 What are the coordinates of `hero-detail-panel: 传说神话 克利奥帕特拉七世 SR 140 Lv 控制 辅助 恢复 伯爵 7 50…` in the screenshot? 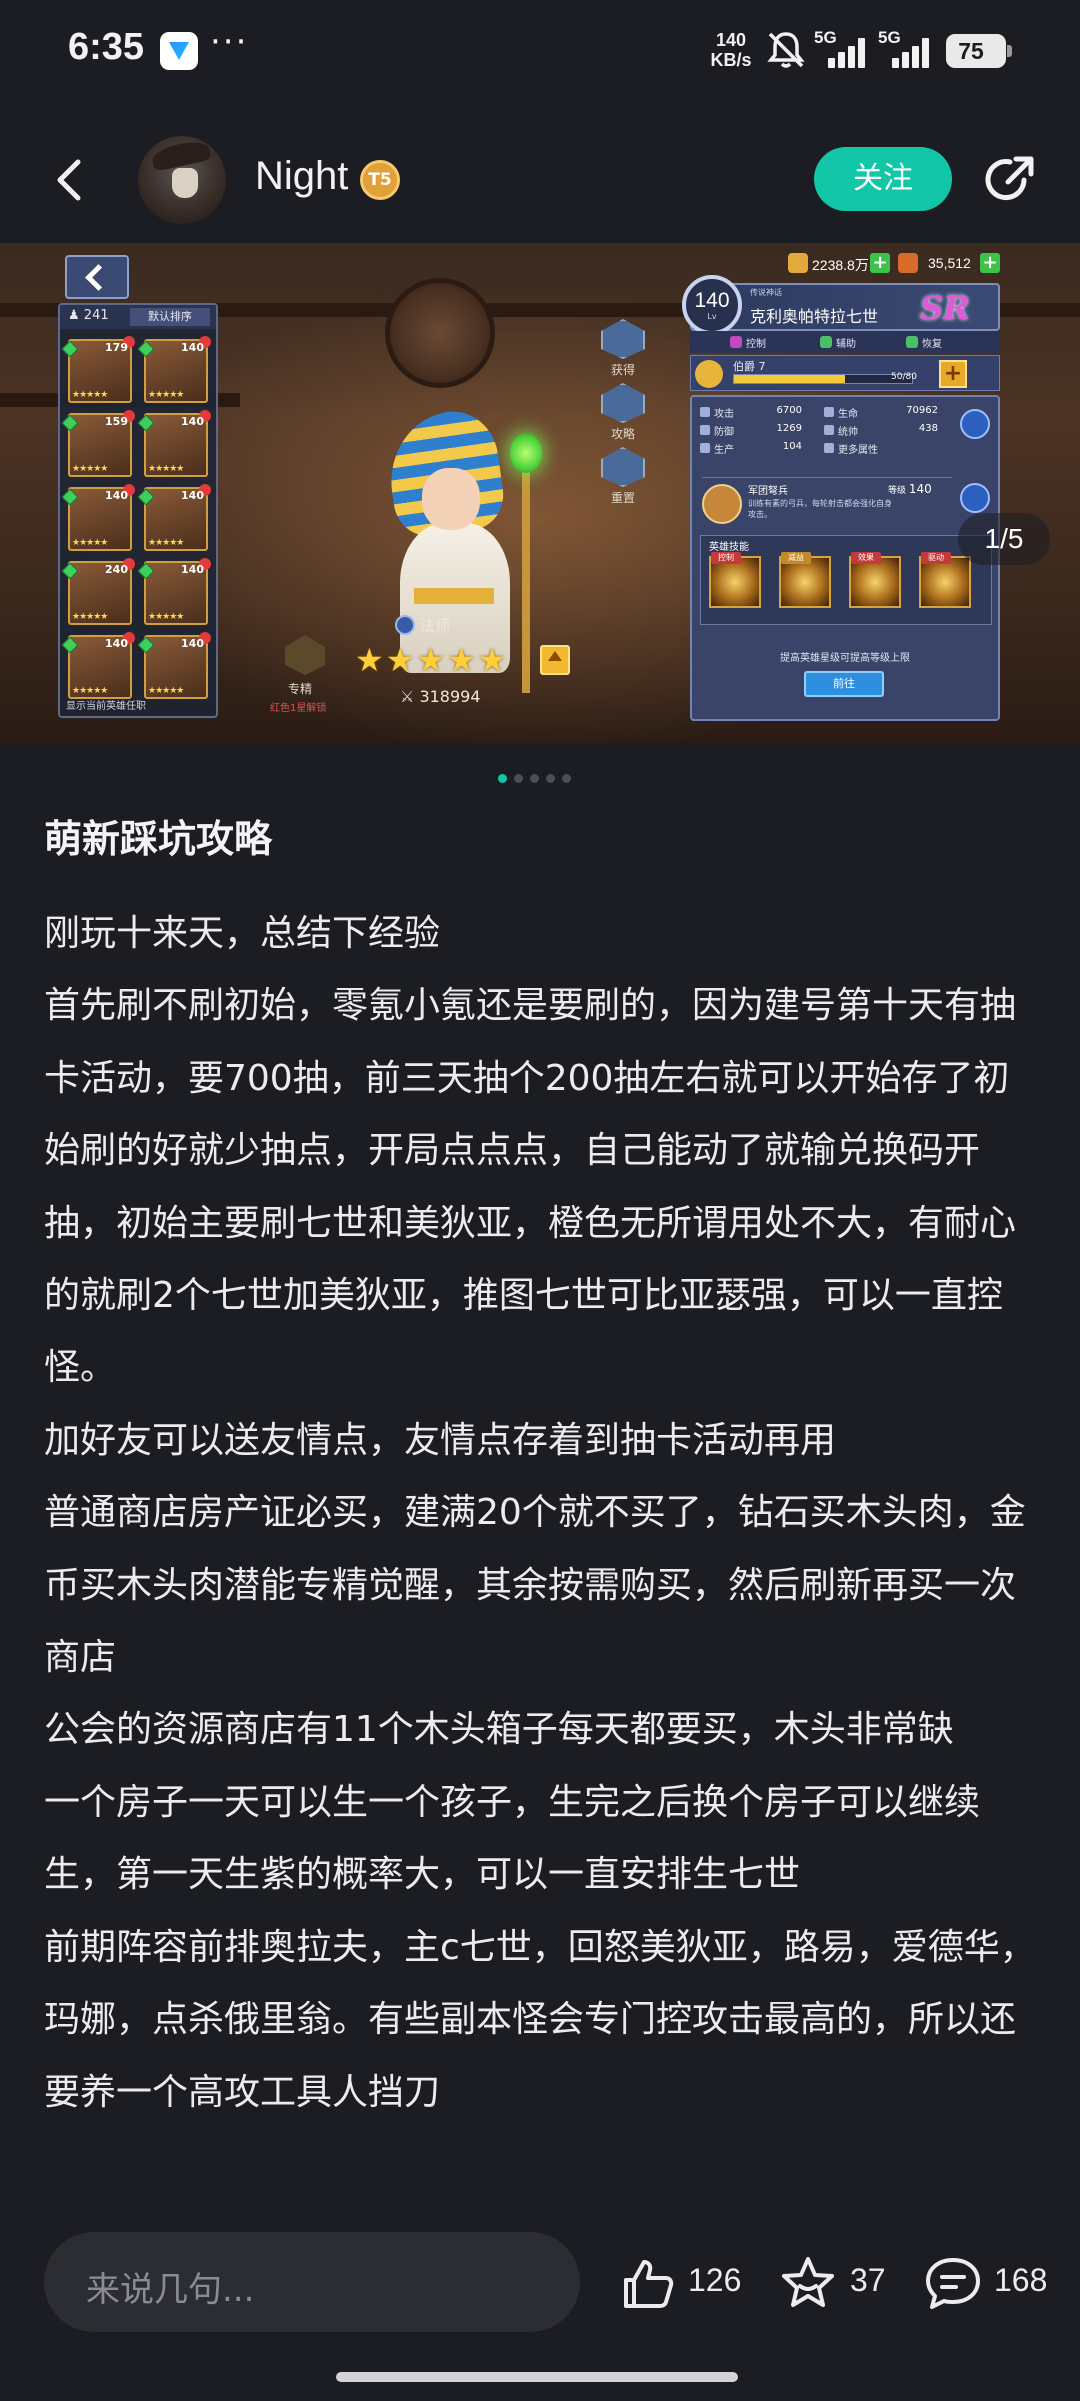 It's located at (841, 499).